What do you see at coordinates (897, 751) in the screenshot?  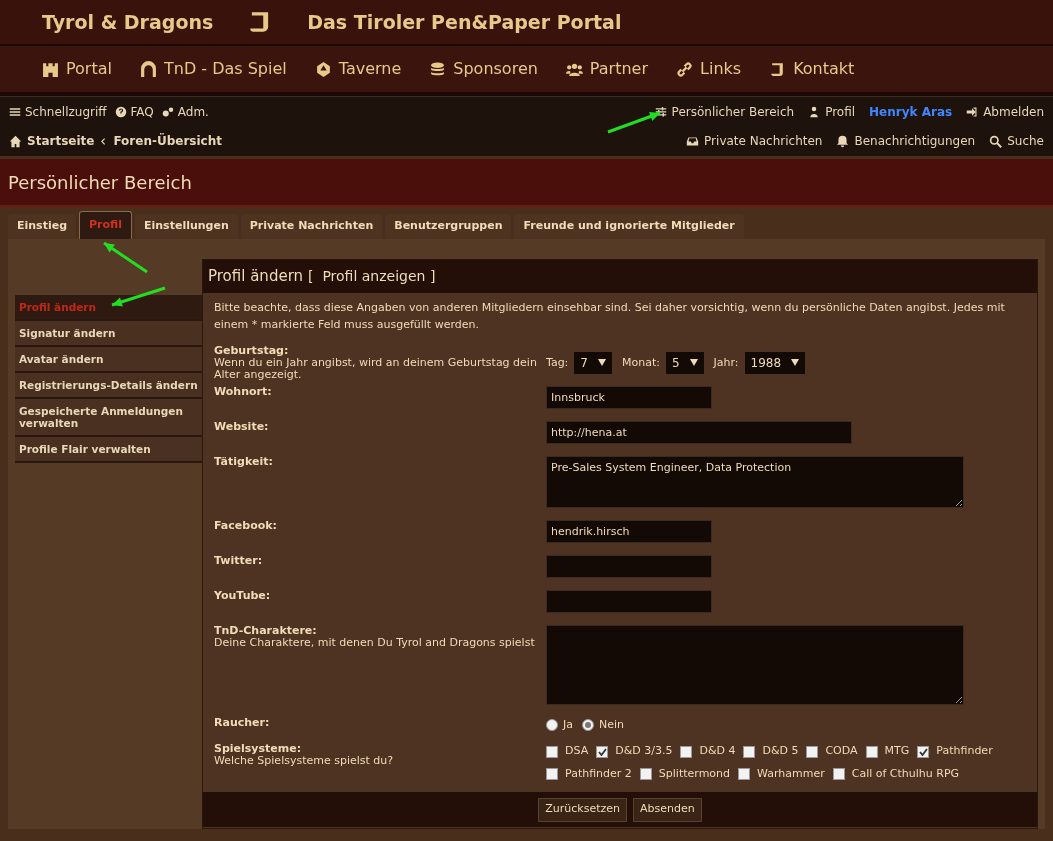 I see `option-label: MTG` at bounding box center [897, 751].